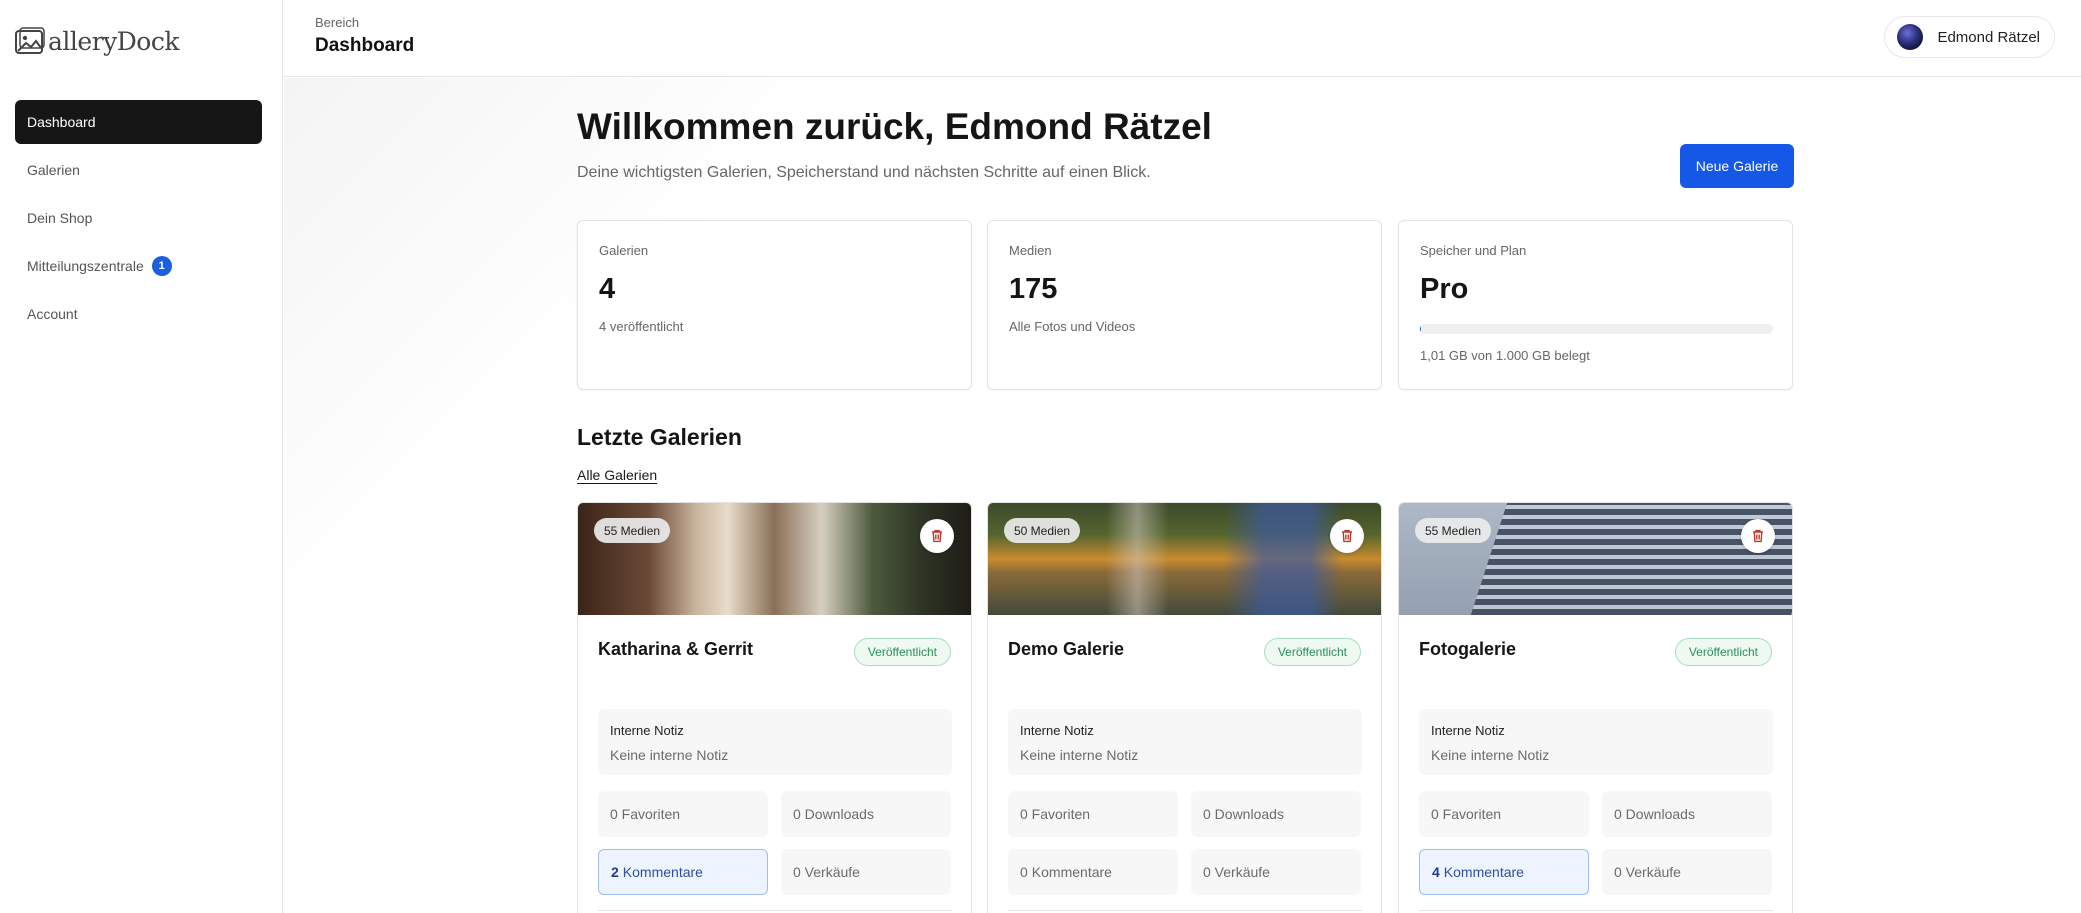  What do you see at coordinates (617, 475) in the screenshot?
I see `all-galleries-link: Alle Galerien` at bounding box center [617, 475].